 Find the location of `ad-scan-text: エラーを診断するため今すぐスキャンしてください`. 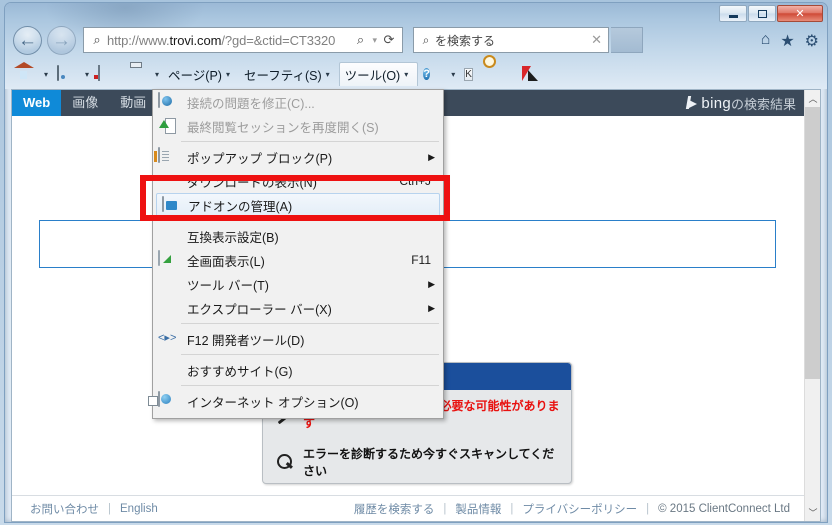

ad-scan-text: エラーを診断するため今すぐスキャンしてください is located at coordinates (429, 462).